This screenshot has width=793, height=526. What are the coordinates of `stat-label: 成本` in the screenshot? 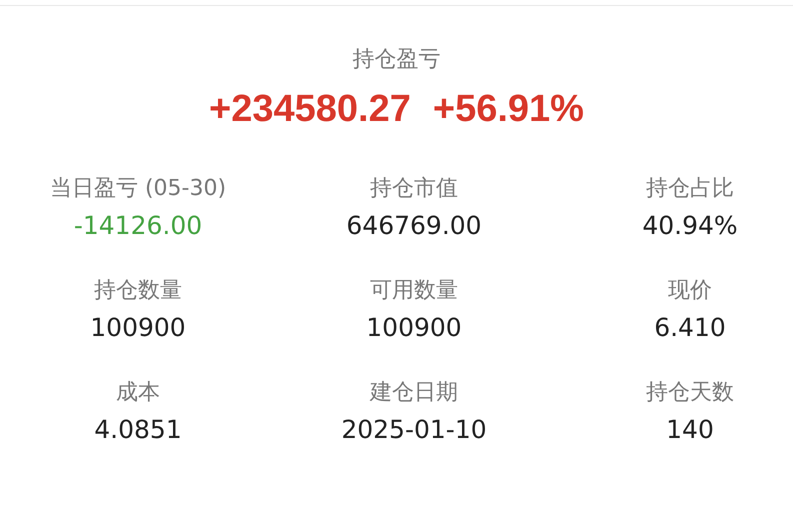 It's located at (138, 393).